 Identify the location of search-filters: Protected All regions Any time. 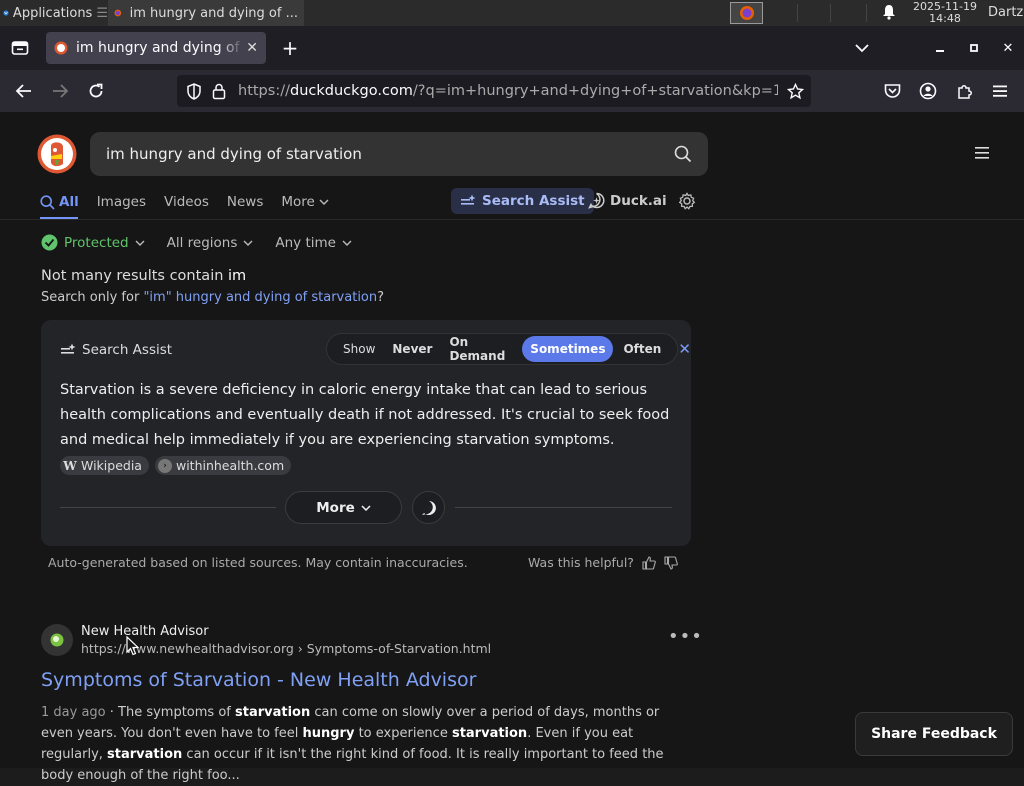
(196, 242).